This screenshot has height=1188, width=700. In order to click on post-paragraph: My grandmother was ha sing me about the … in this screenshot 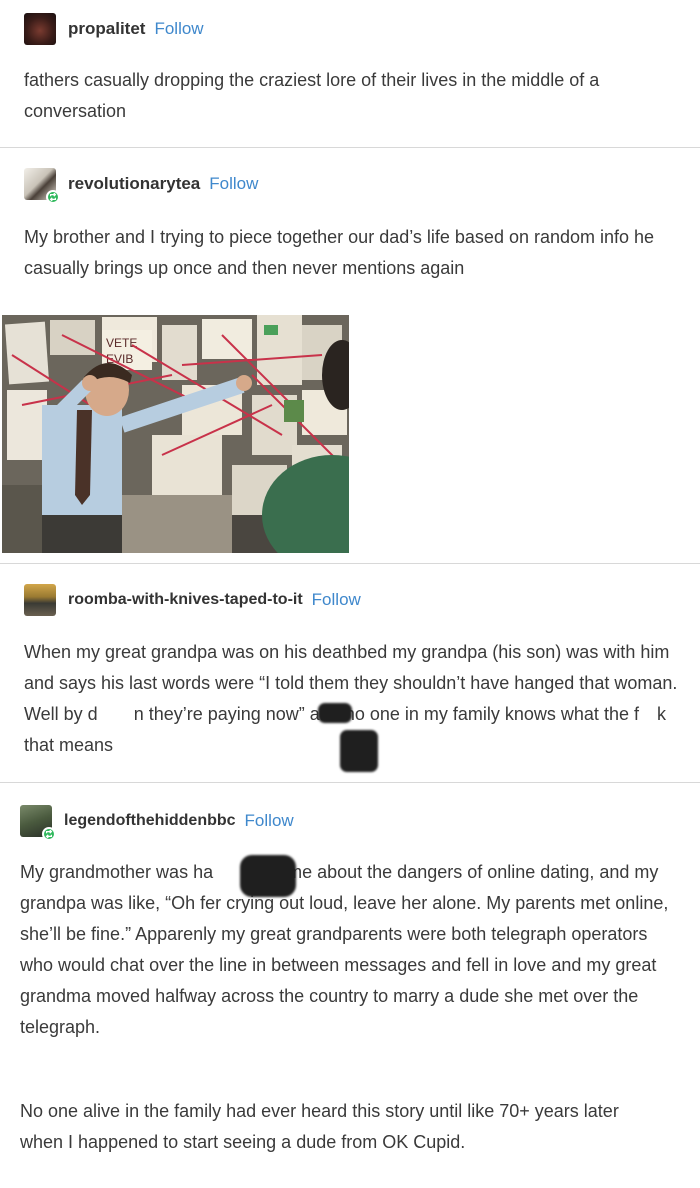, I will do `click(344, 949)`.